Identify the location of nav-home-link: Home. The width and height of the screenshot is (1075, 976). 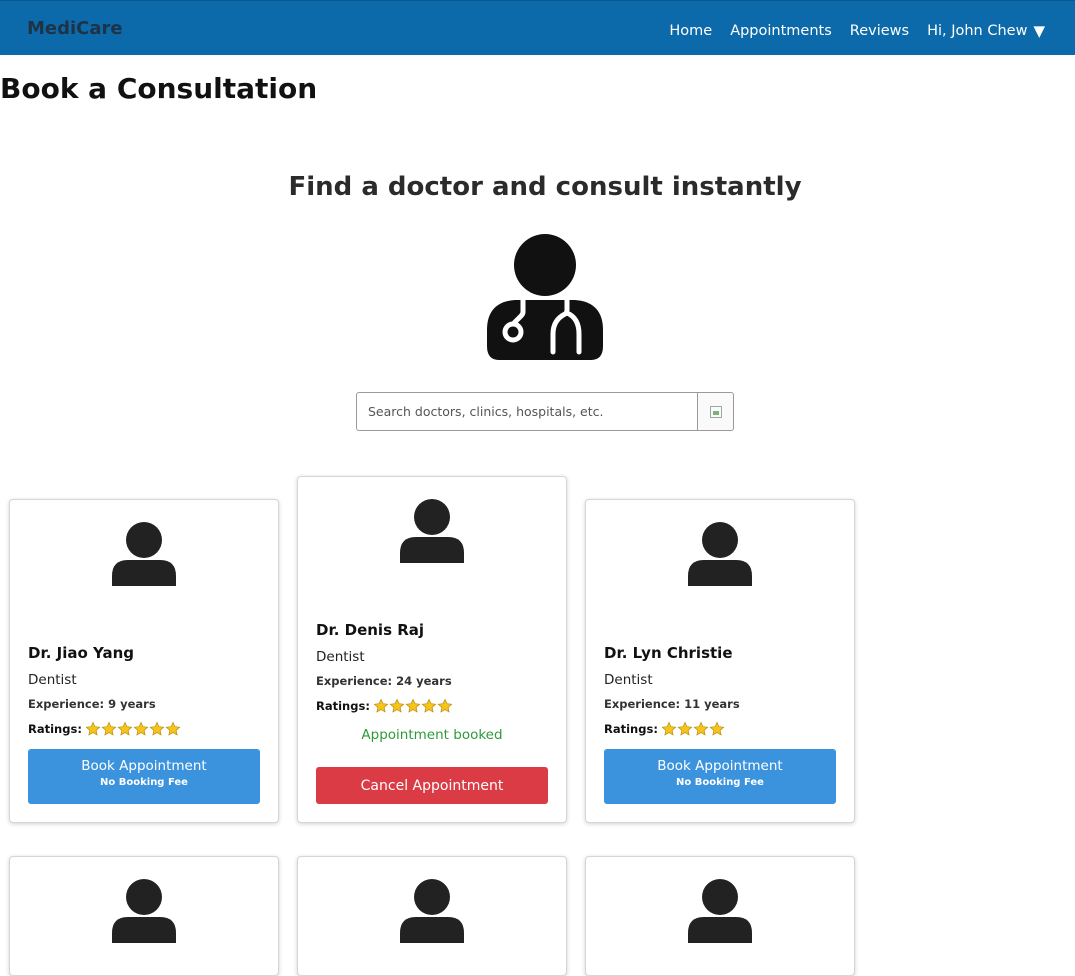
(690, 31).